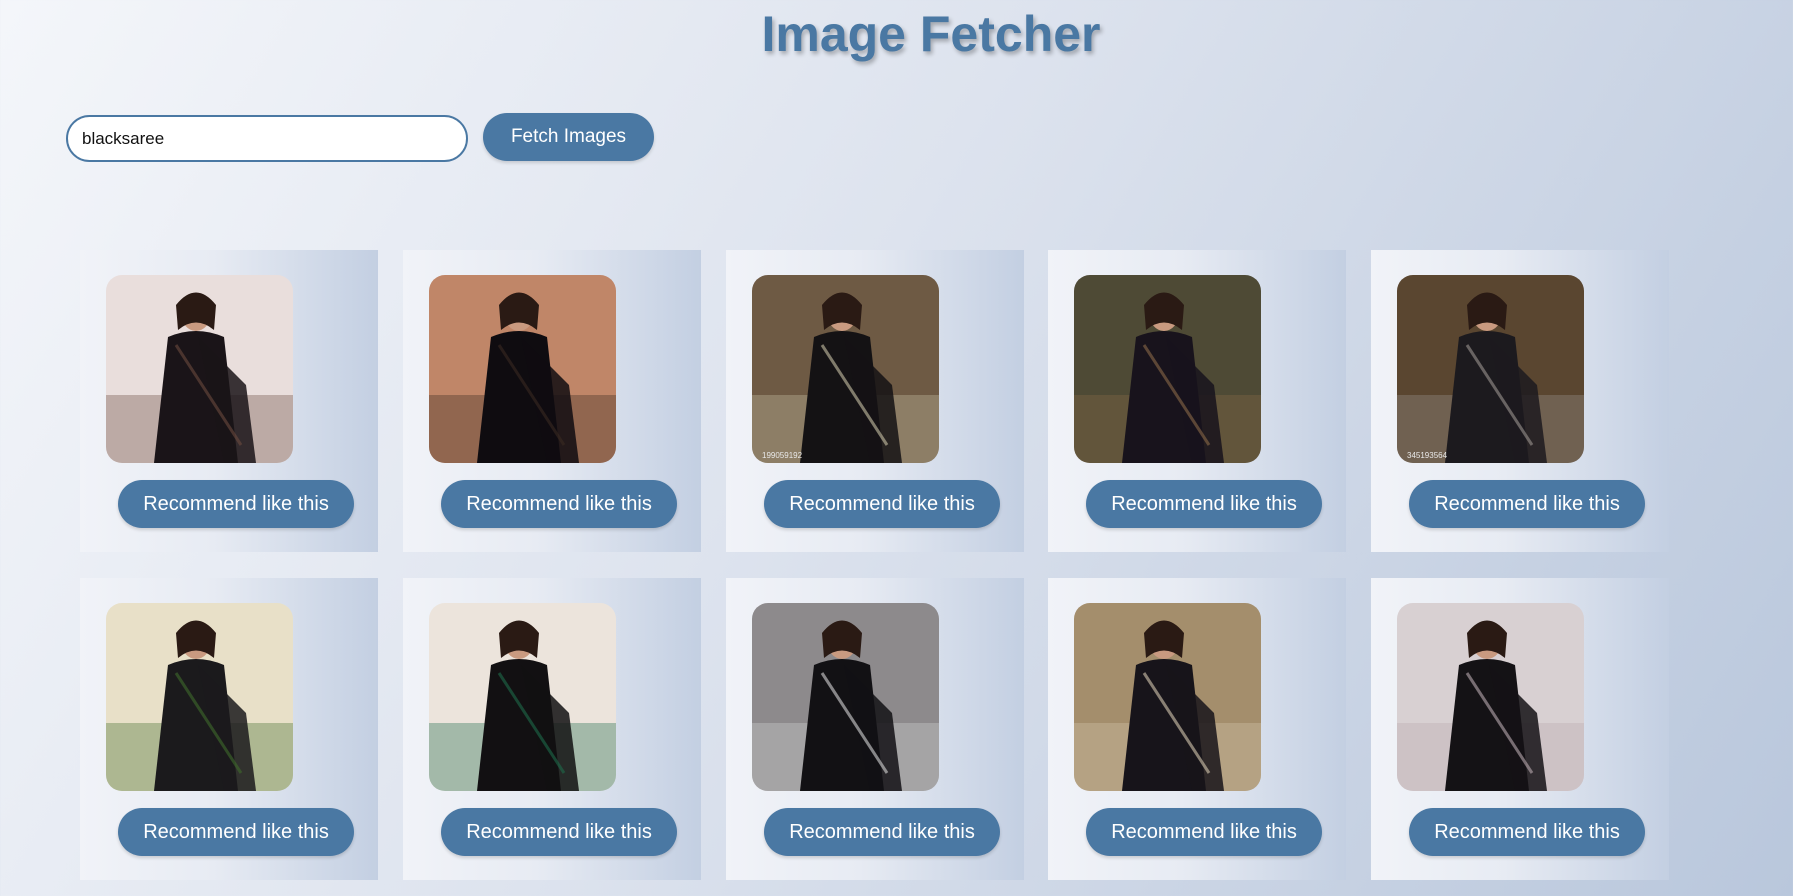 The width and height of the screenshot is (1793, 896). I want to click on image-caption: 345193564, so click(1427, 455).